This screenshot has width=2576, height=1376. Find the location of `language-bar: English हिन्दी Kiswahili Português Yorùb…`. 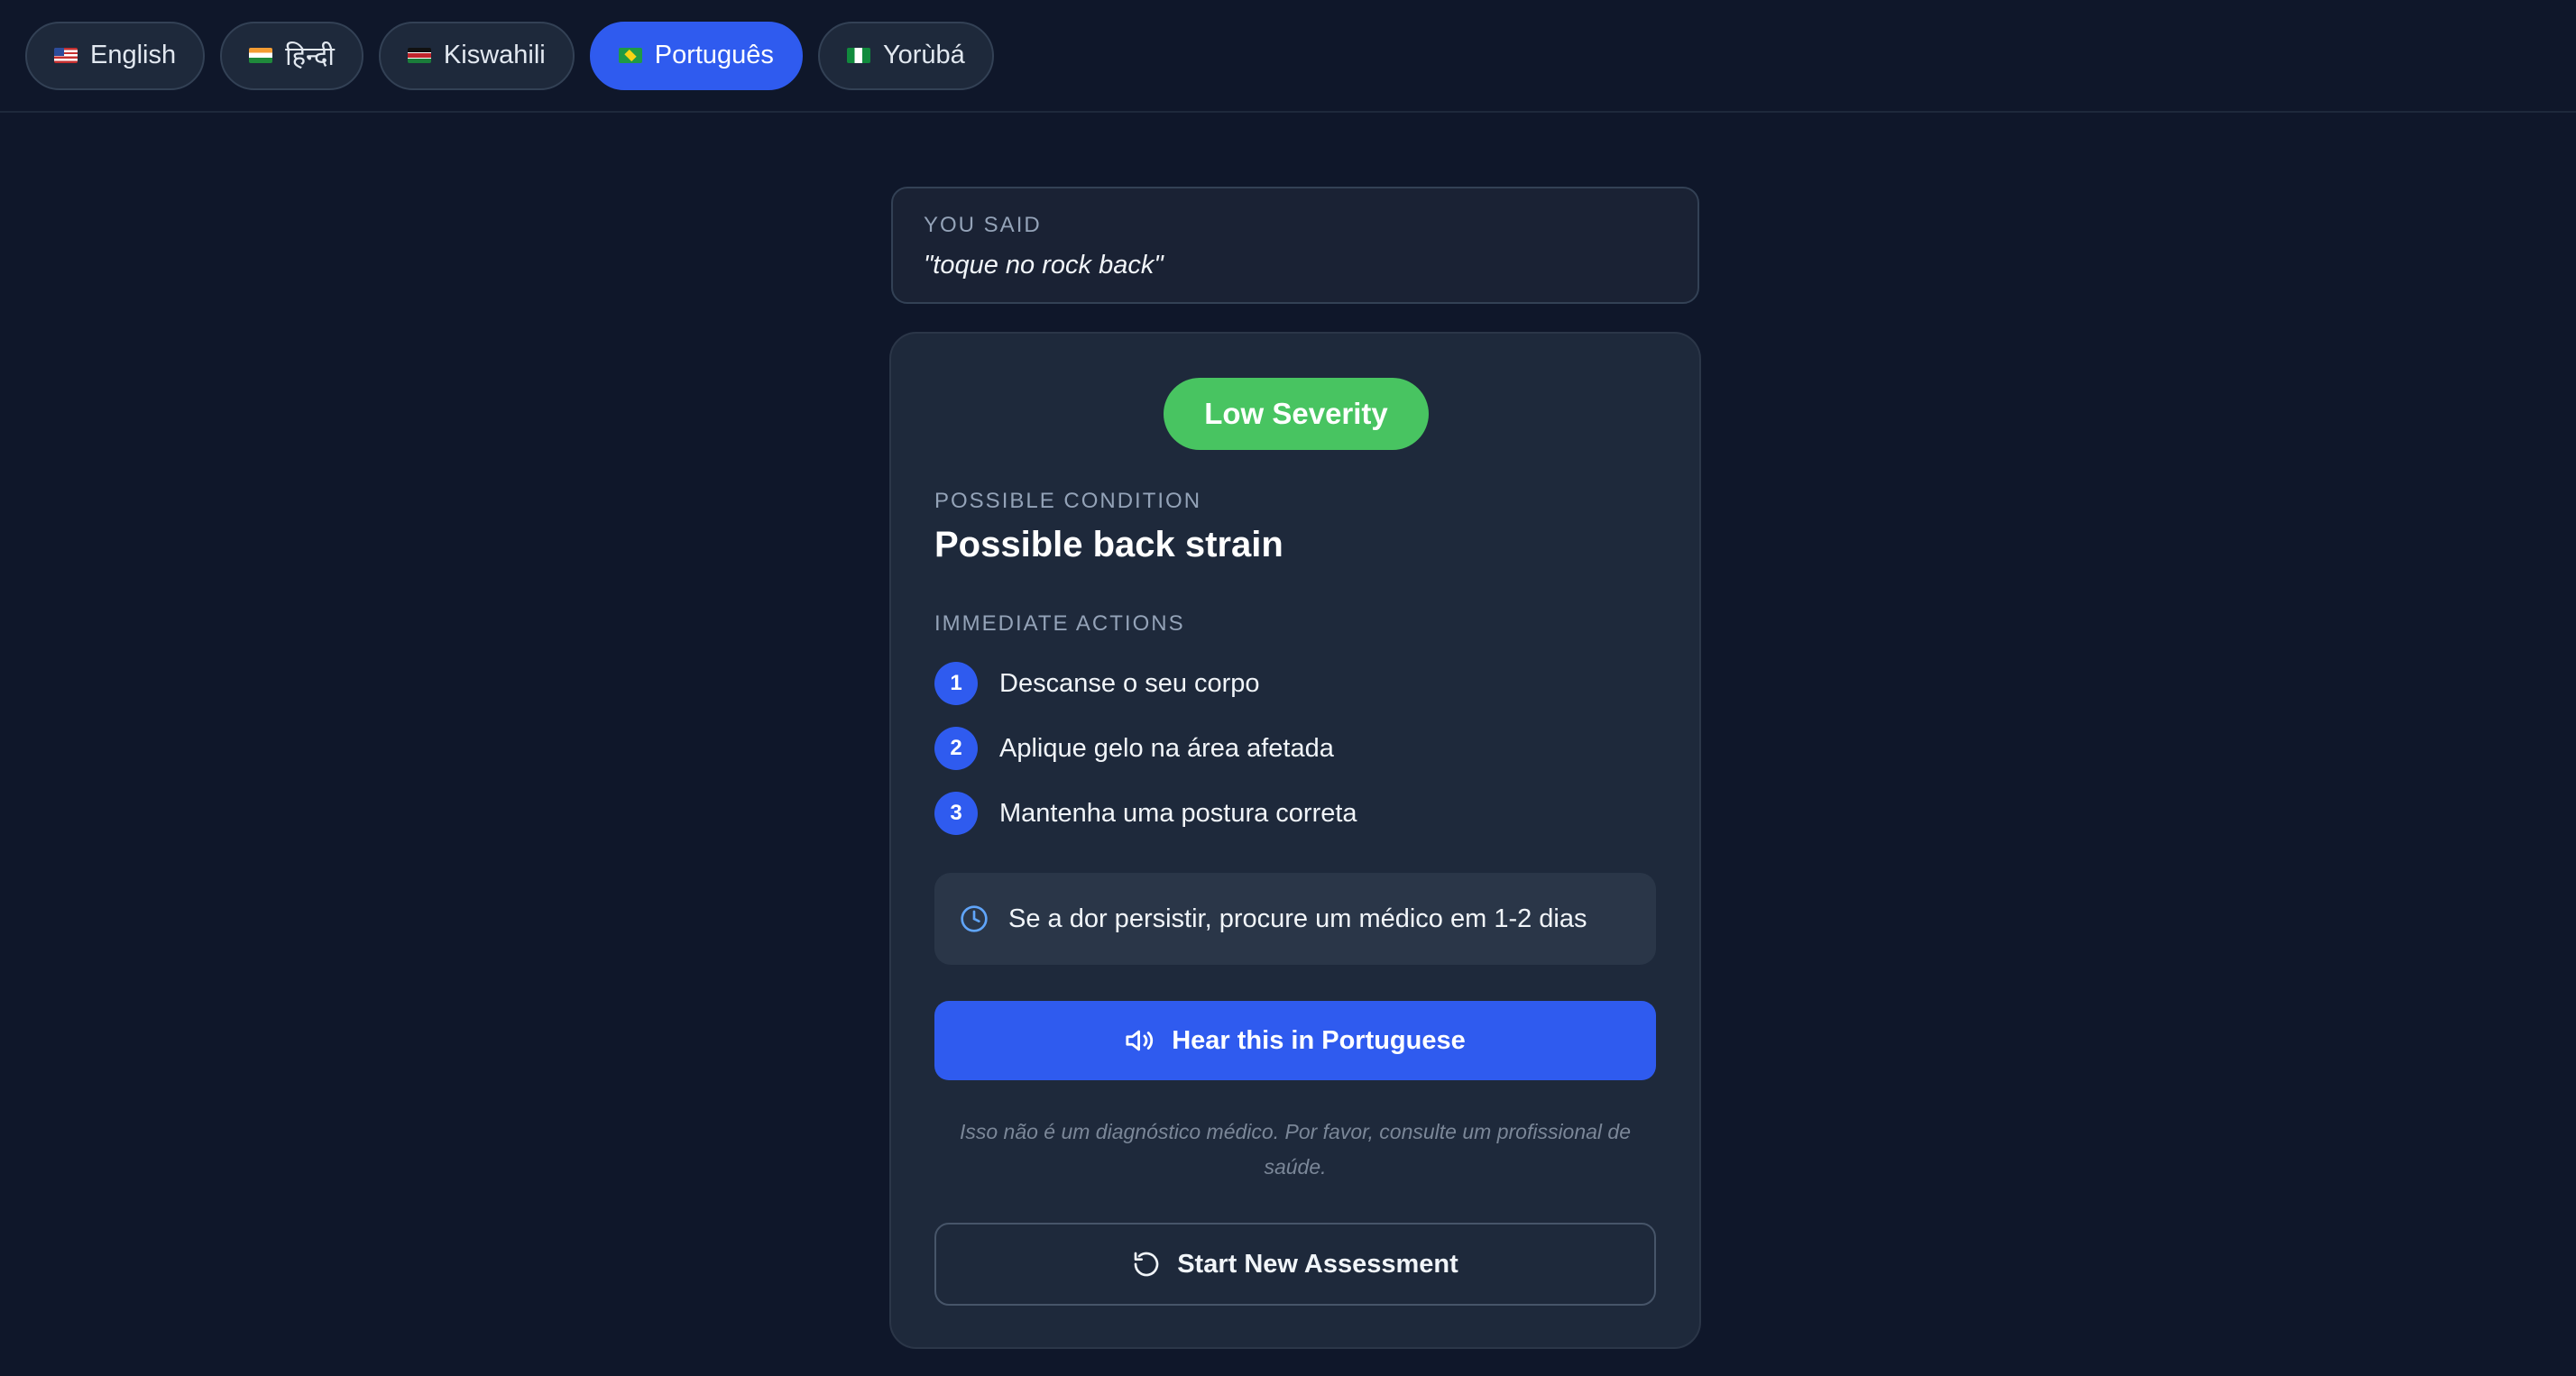

language-bar: English हिन्दी Kiswahili Português Yorùb… is located at coordinates (1288, 57).